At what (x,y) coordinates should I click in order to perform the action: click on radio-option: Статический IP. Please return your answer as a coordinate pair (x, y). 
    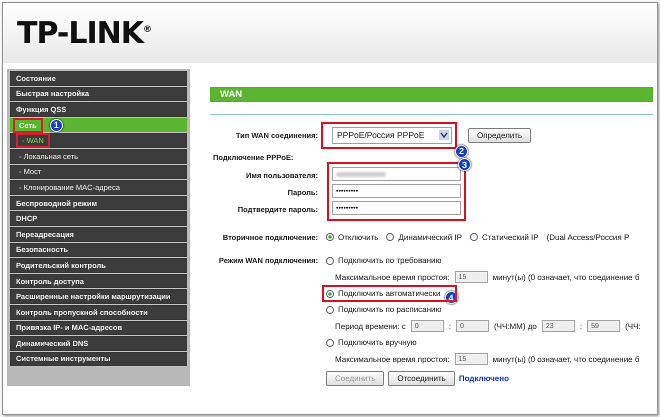
    Looking at the image, I should click on (504, 237).